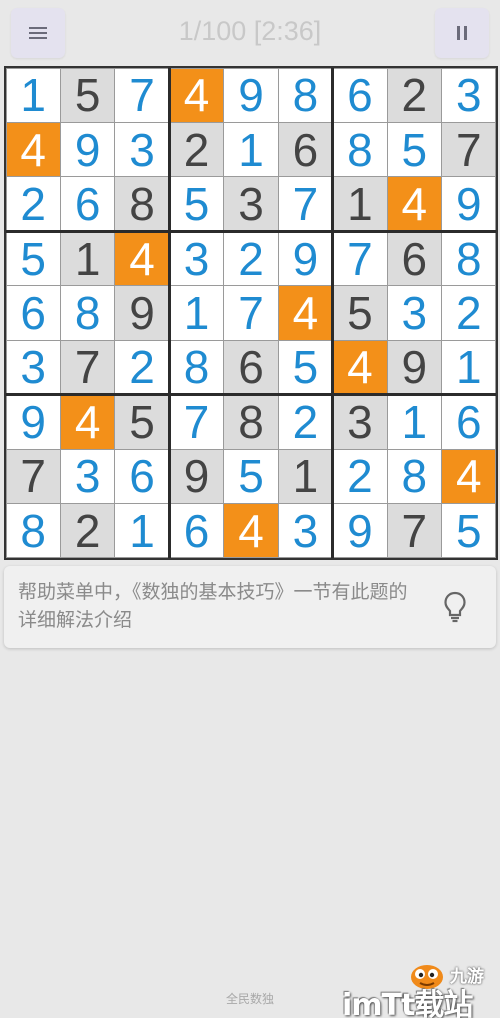 The image size is (500, 1018). What do you see at coordinates (305, 476) in the screenshot?
I see `sudoku-cell-r8c6: 1` at bounding box center [305, 476].